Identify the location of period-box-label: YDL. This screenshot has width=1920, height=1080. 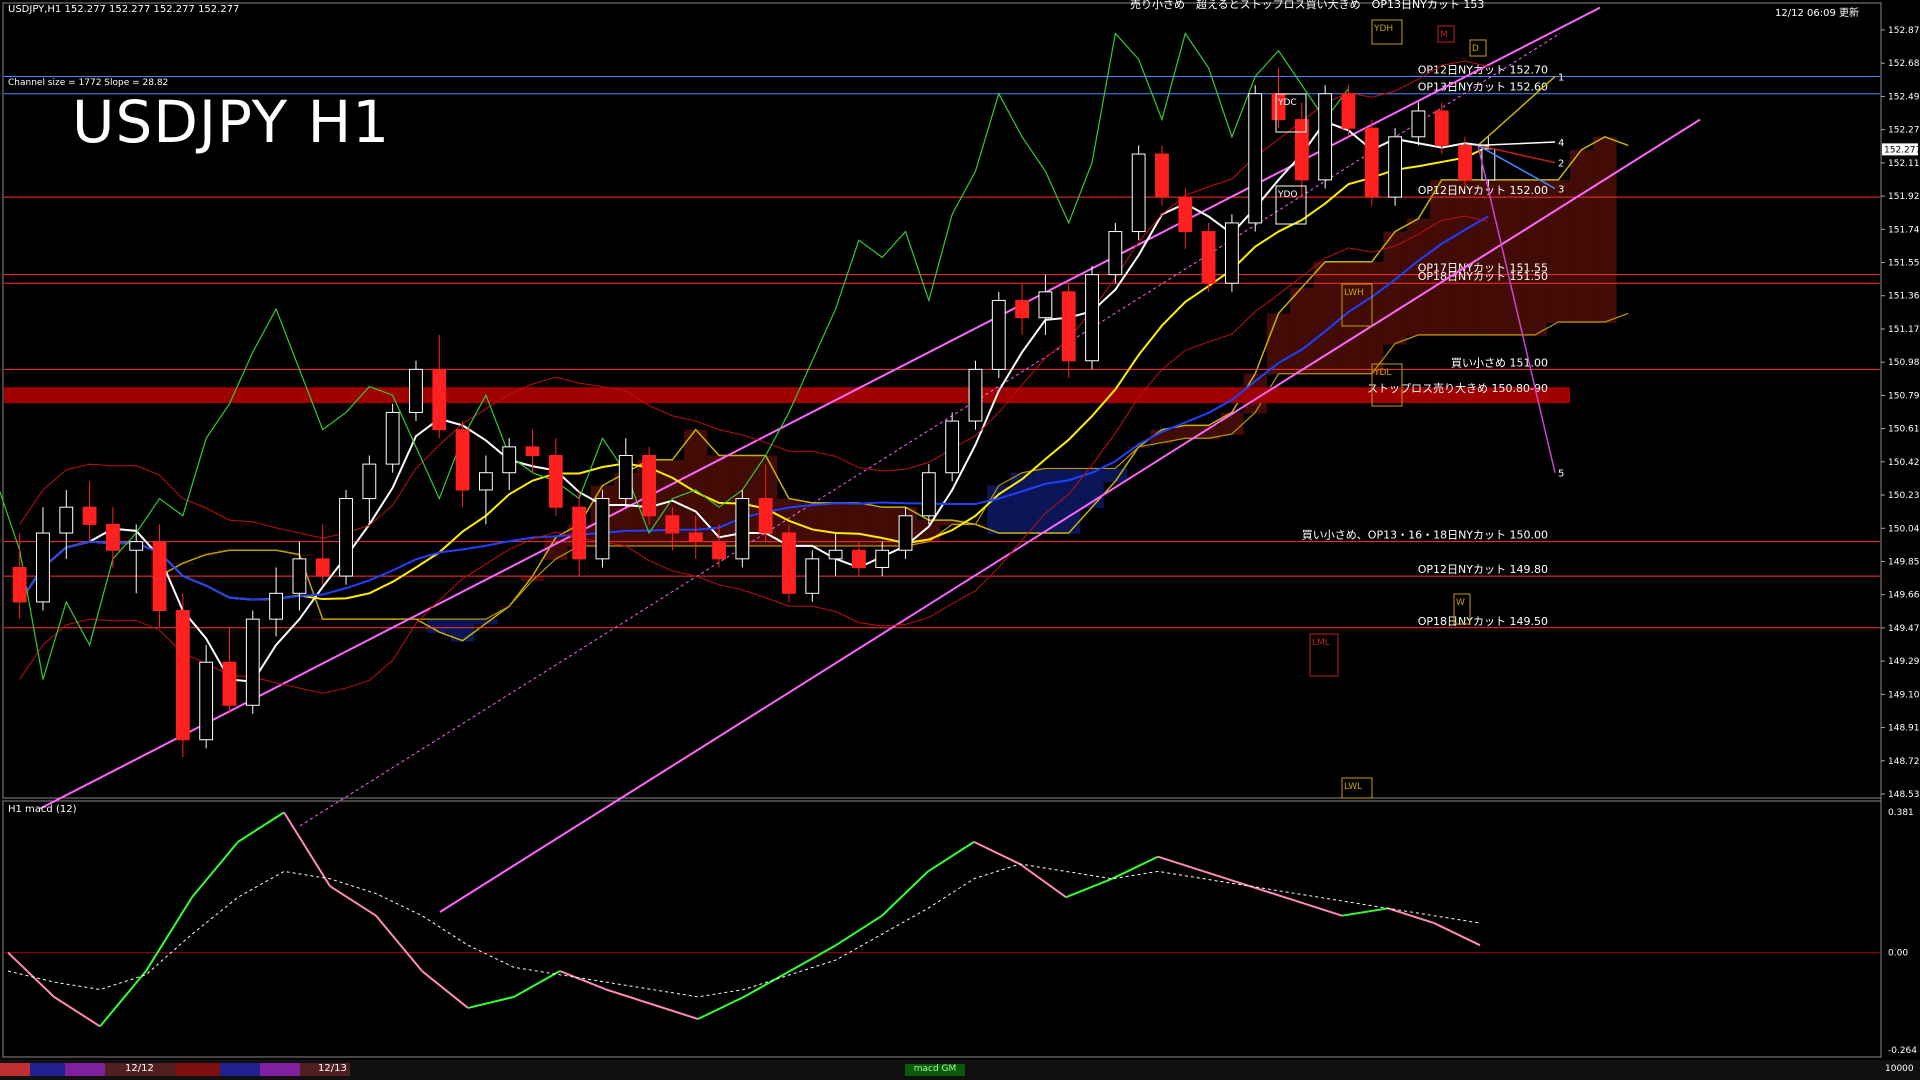
(1382, 373).